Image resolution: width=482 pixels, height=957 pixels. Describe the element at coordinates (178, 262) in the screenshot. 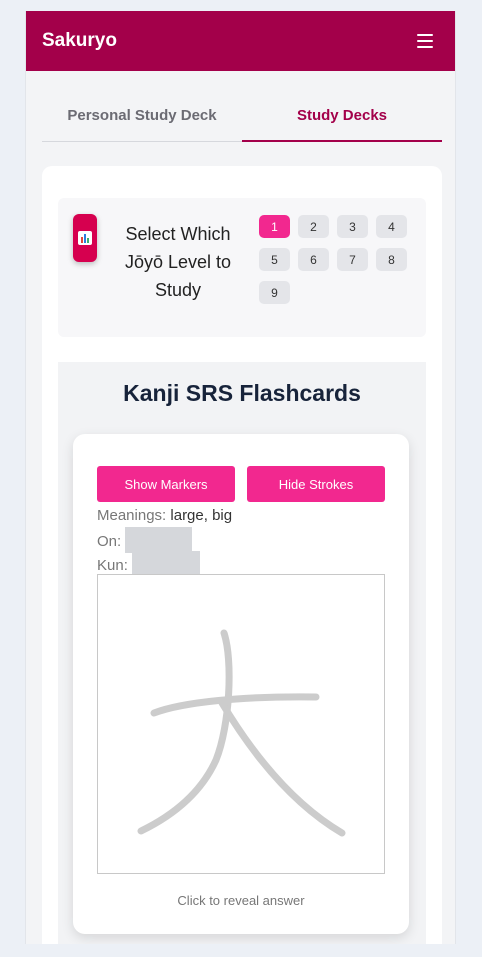

I see `level-selector-title: Select Which Jōyō Level to Study` at that location.